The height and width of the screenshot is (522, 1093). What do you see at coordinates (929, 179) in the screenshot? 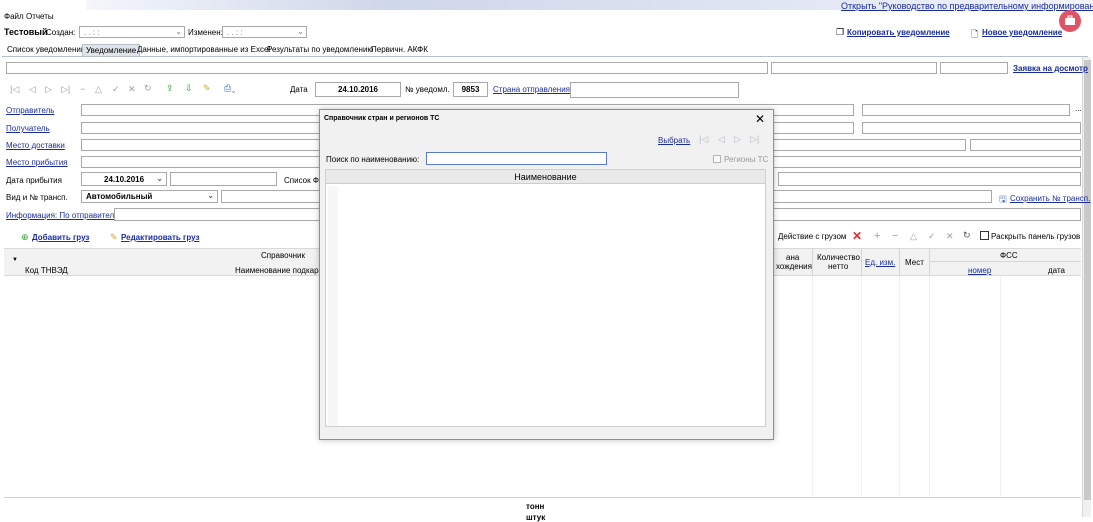
I see `fss-list-field` at bounding box center [929, 179].